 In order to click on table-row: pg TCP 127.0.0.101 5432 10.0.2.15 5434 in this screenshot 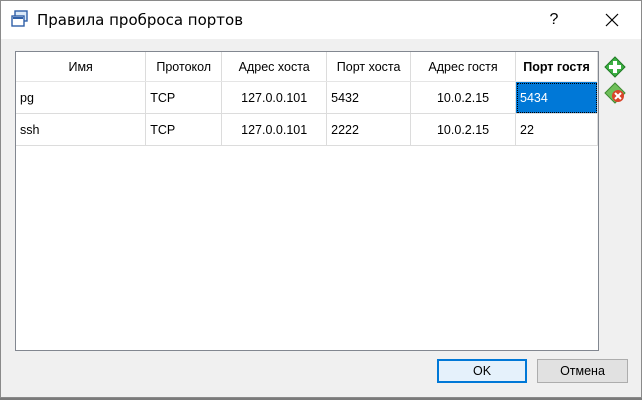, I will do `click(307, 97)`.